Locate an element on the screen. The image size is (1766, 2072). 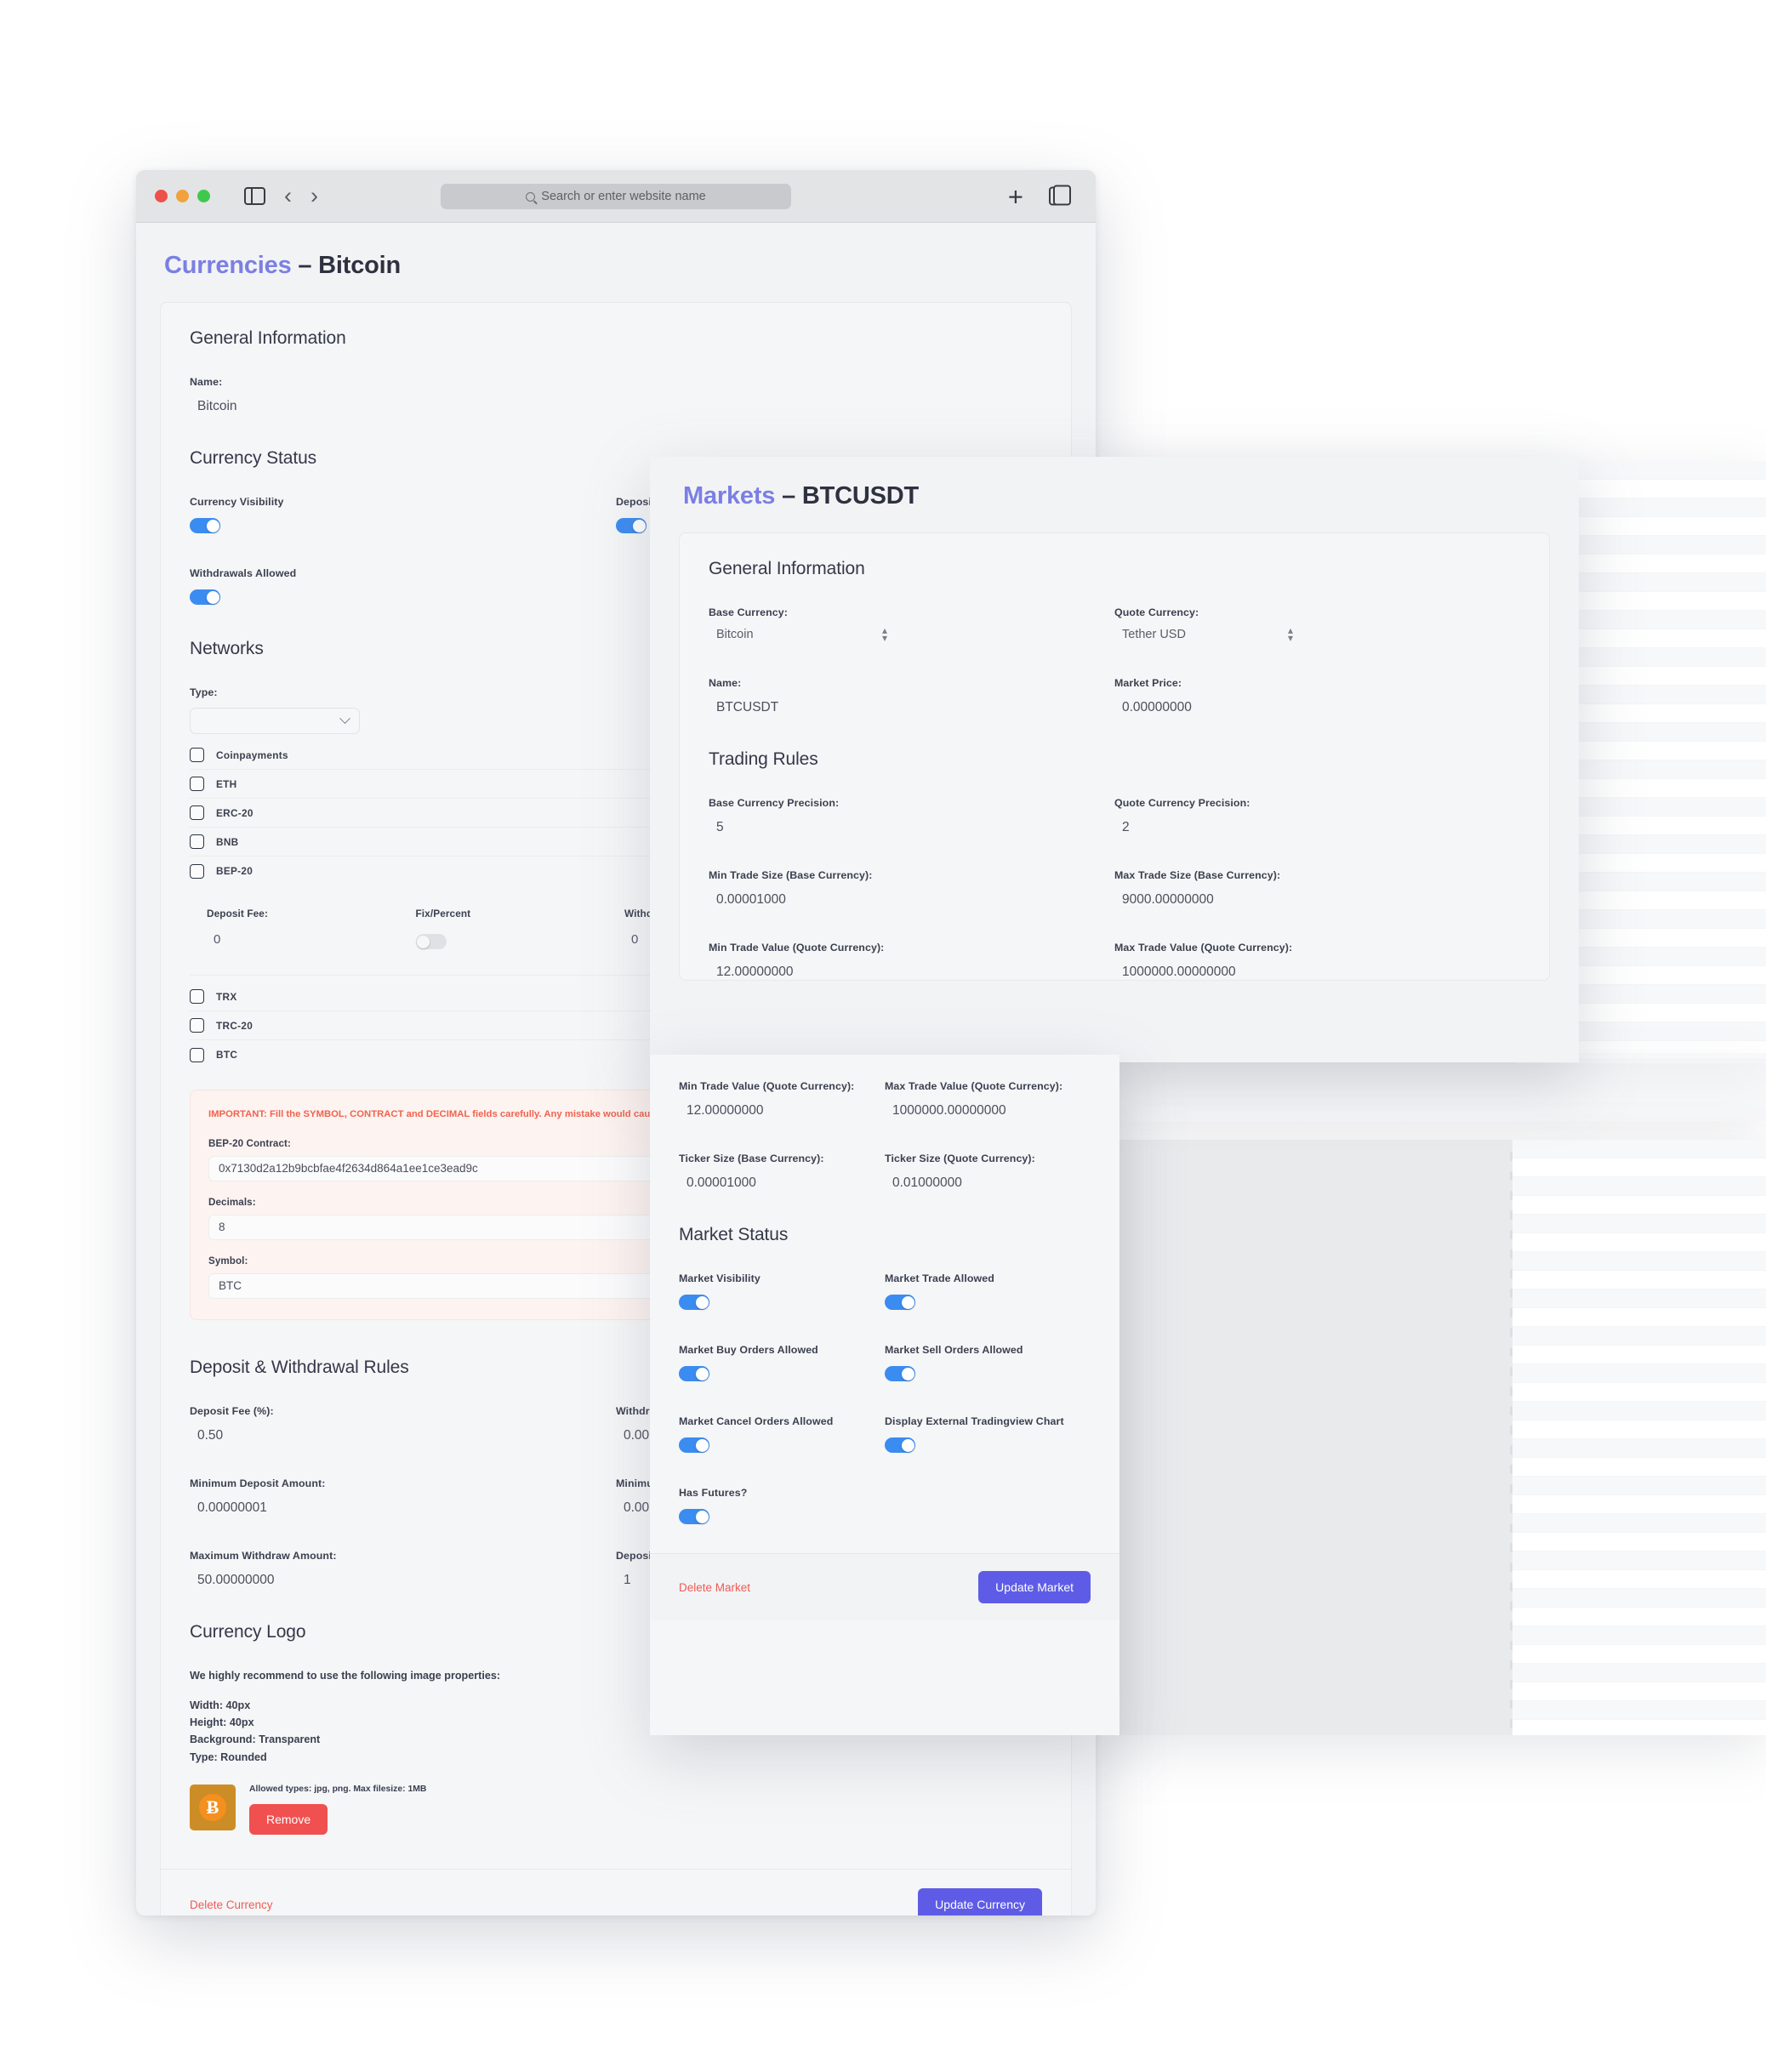
market-sell-orders-toggle is located at coordinates (900, 1373).